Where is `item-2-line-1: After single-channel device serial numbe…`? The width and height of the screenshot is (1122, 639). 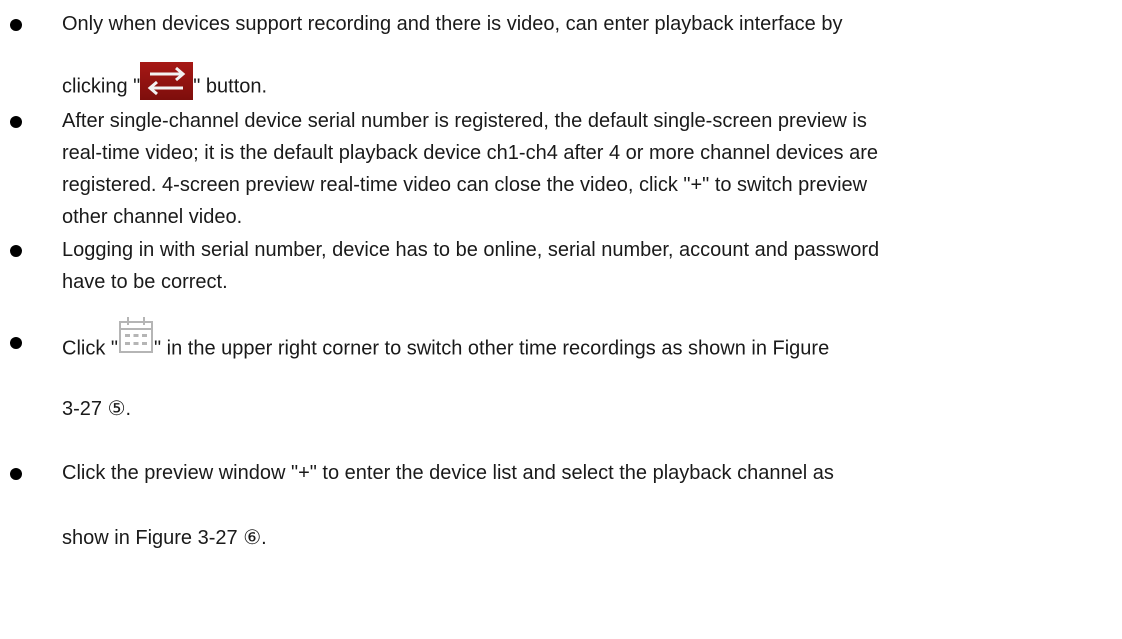
item-2-line-1: After single-channel device serial numbe… is located at coordinates (464, 121).